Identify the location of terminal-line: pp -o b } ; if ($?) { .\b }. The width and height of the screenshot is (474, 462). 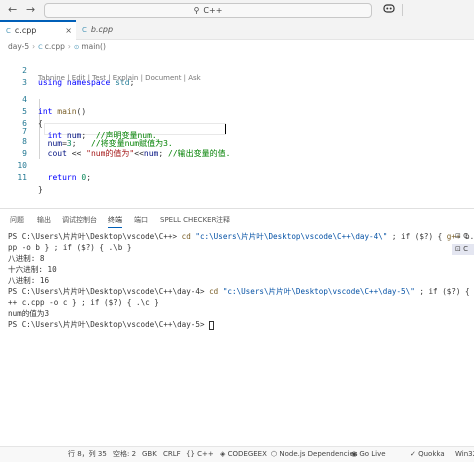
(70, 247).